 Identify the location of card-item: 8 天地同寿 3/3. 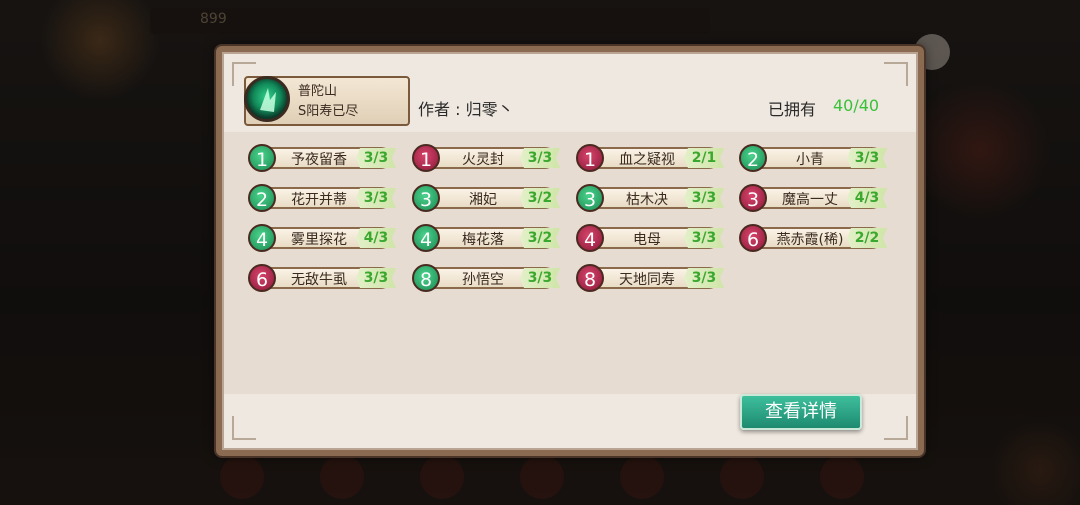
(649, 278).